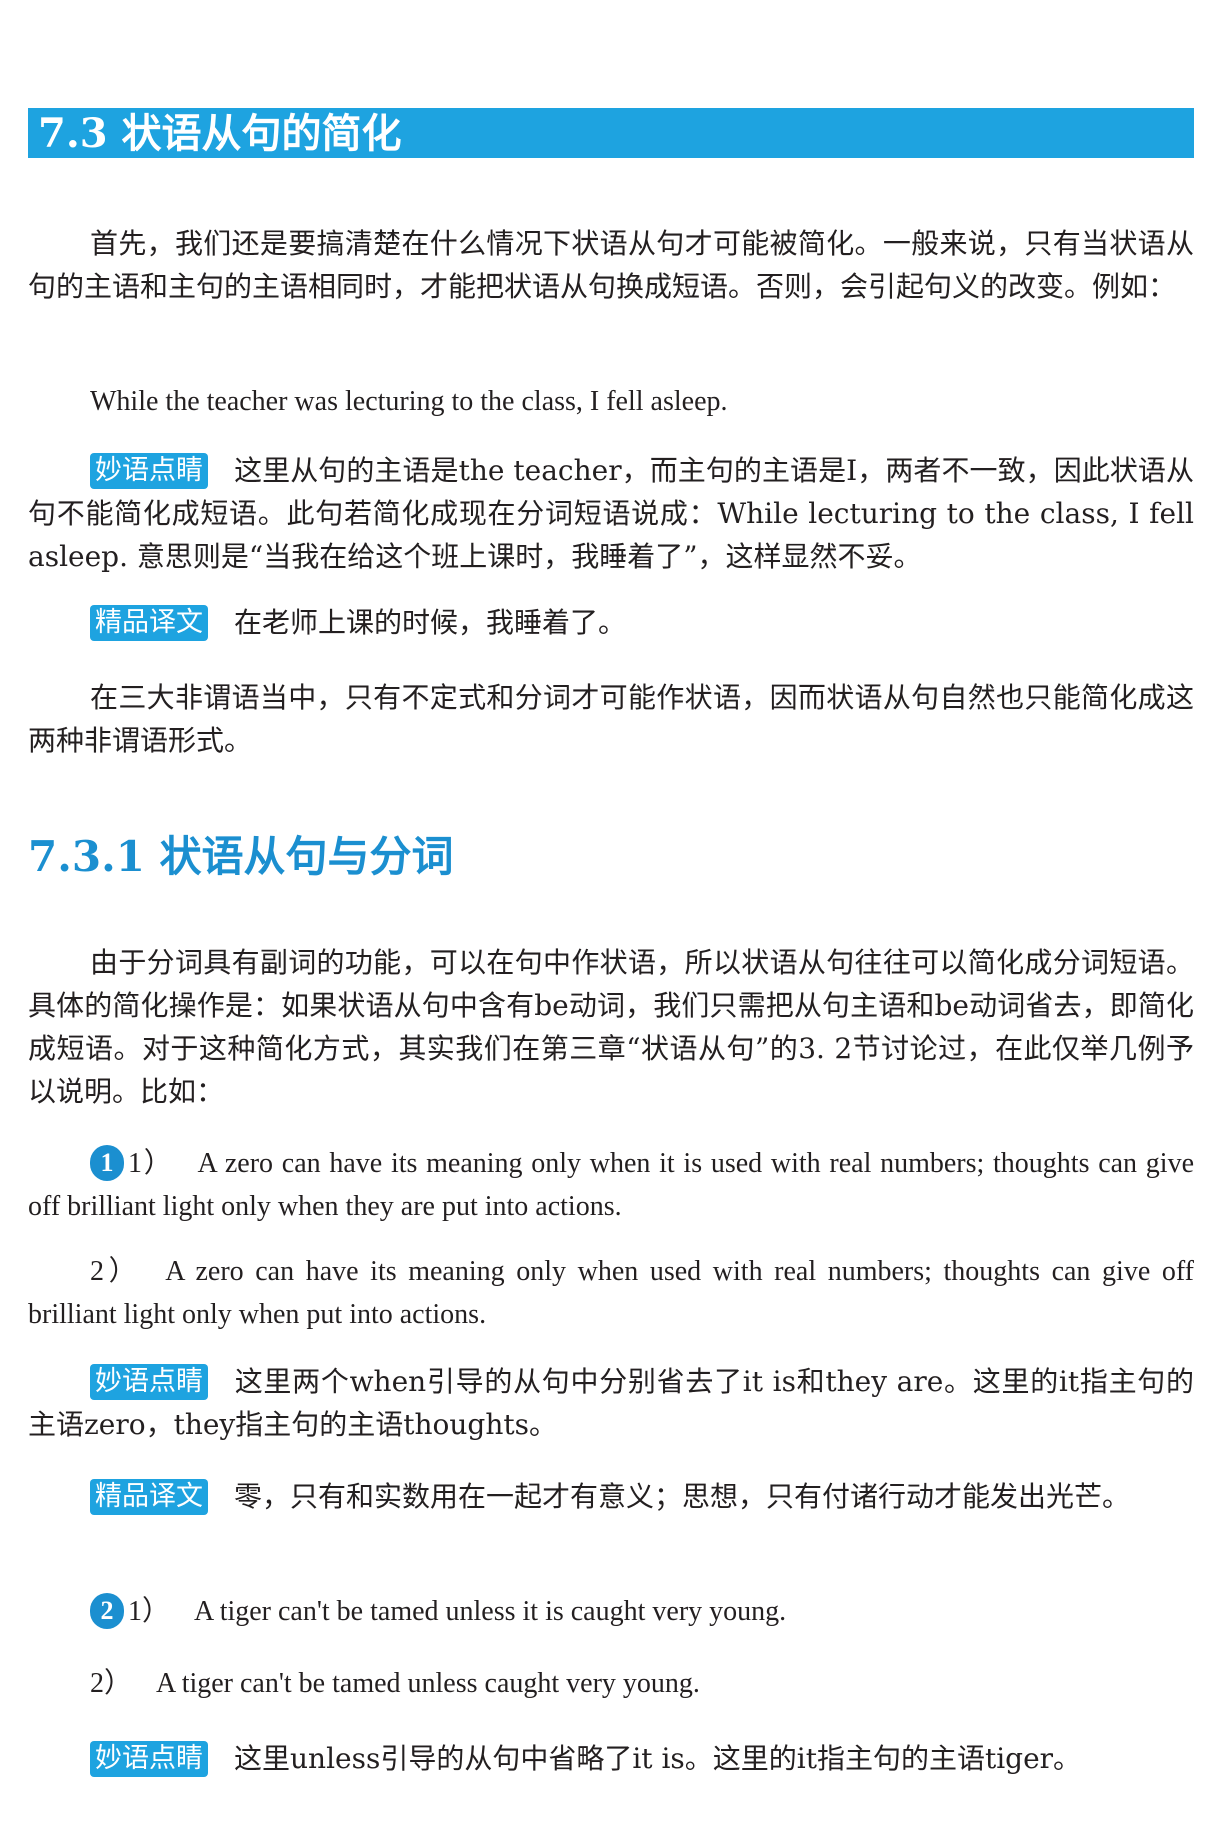 The image size is (1207, 1828). I want to click on intro-translation-text: 在老师上课的时候，我睡着了。, so click(430, 622).